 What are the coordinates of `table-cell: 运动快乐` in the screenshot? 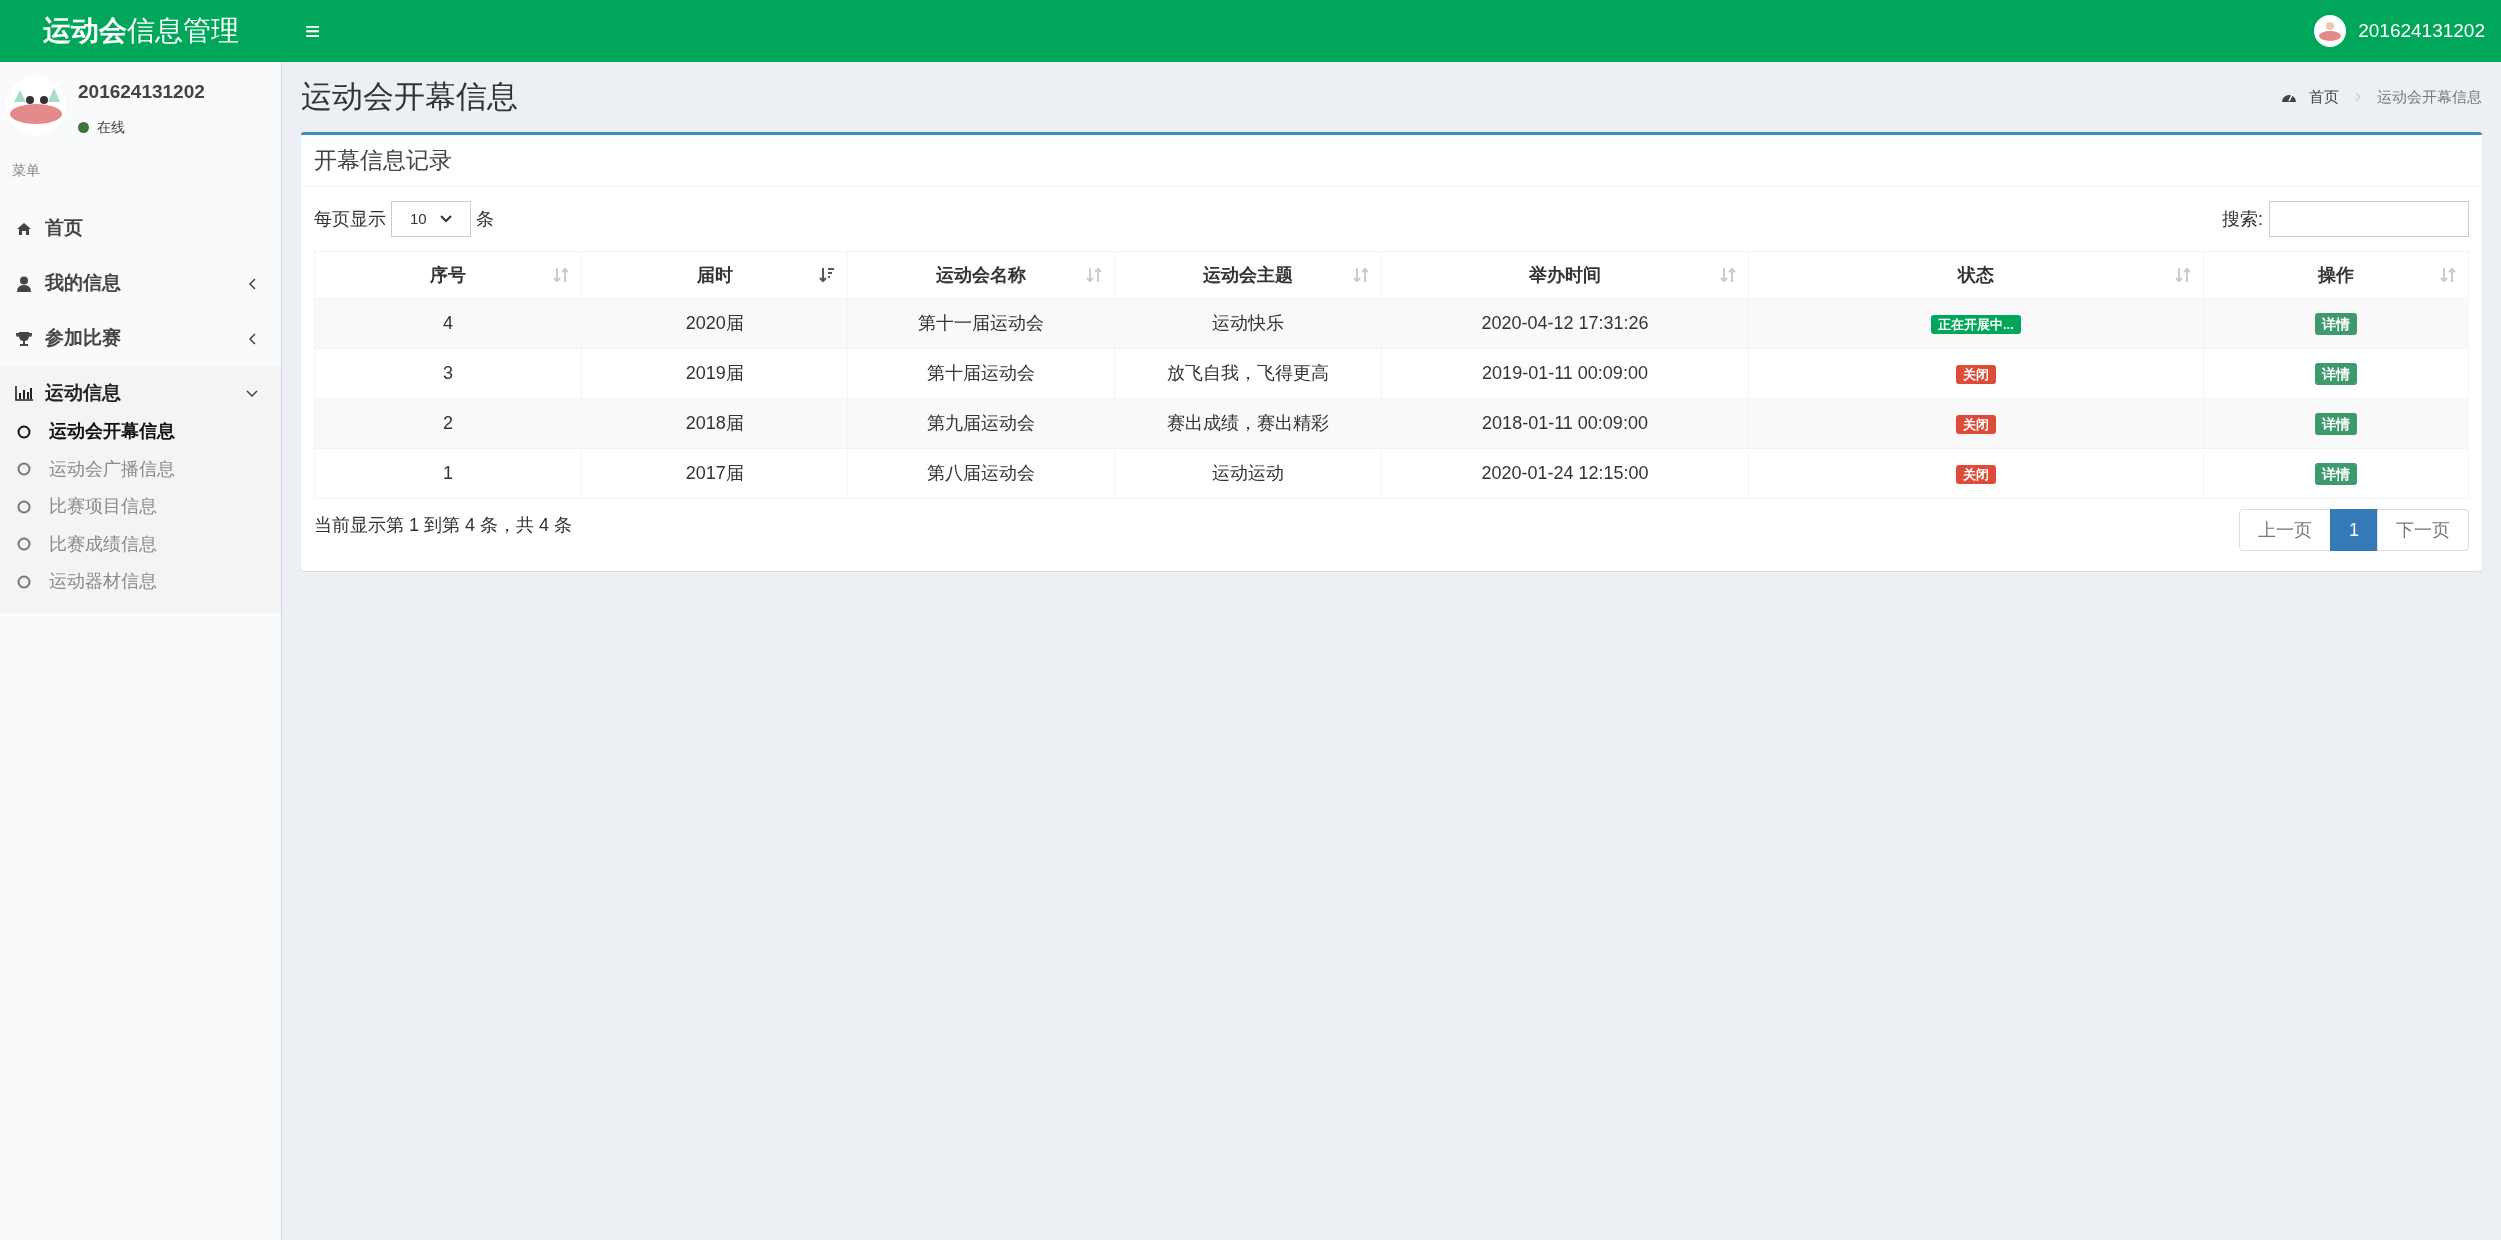 It's located at (1248, 323).